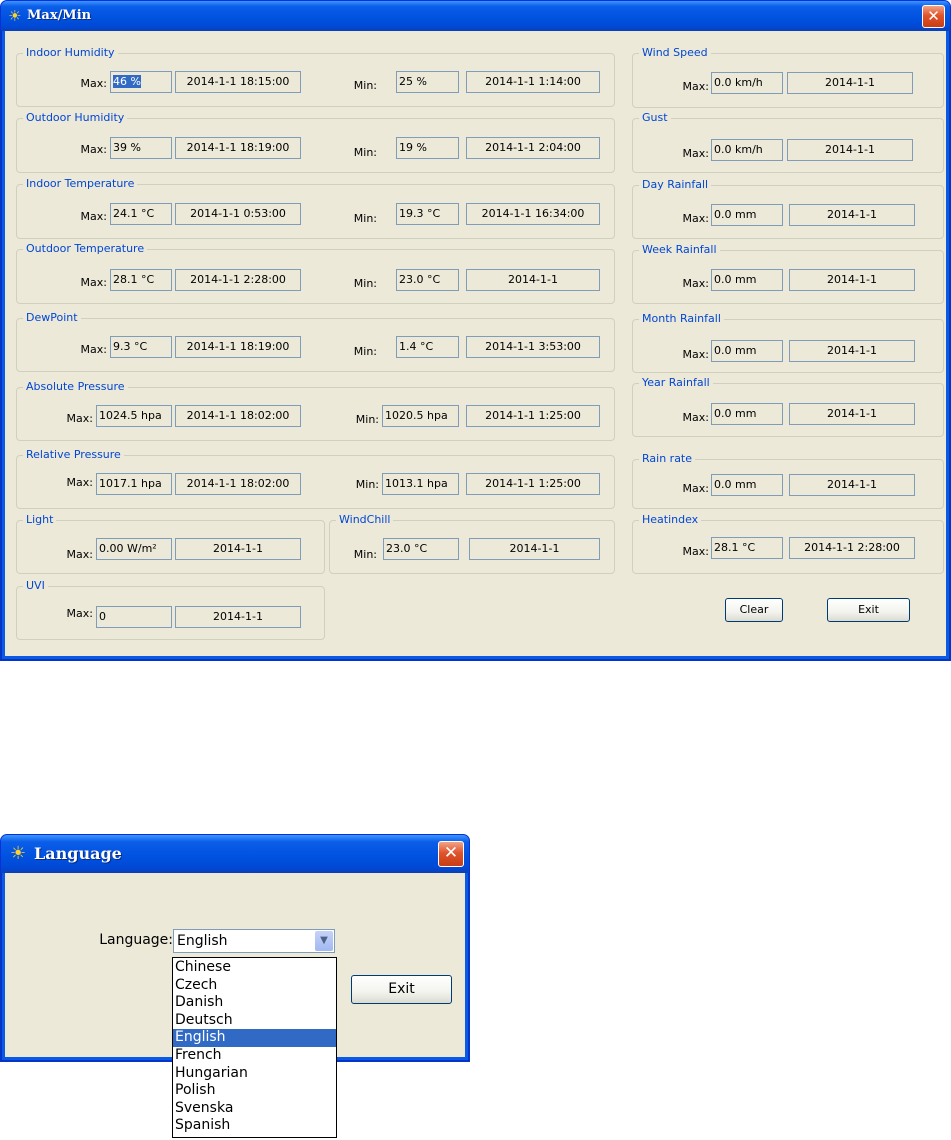 This screenshot has width=951, height=1140. I want to click on min-value-field: 19.3 °C, so click(427, 214).